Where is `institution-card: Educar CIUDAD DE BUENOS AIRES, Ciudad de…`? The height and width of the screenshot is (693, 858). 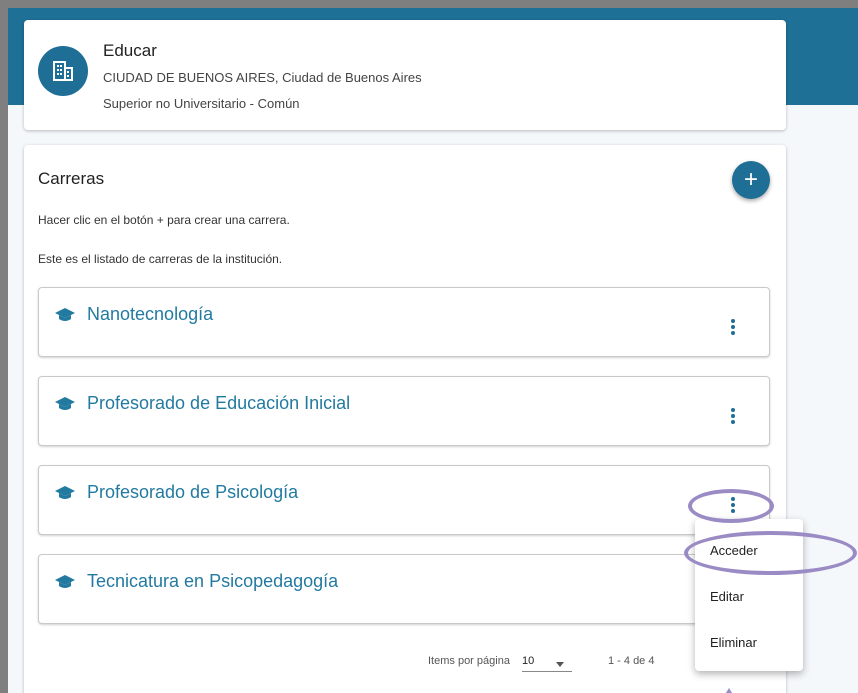
institution-card: Educar CIUDAD DE BUENOS AIRES, Ciudad de… is located at coordinates (405, 75).